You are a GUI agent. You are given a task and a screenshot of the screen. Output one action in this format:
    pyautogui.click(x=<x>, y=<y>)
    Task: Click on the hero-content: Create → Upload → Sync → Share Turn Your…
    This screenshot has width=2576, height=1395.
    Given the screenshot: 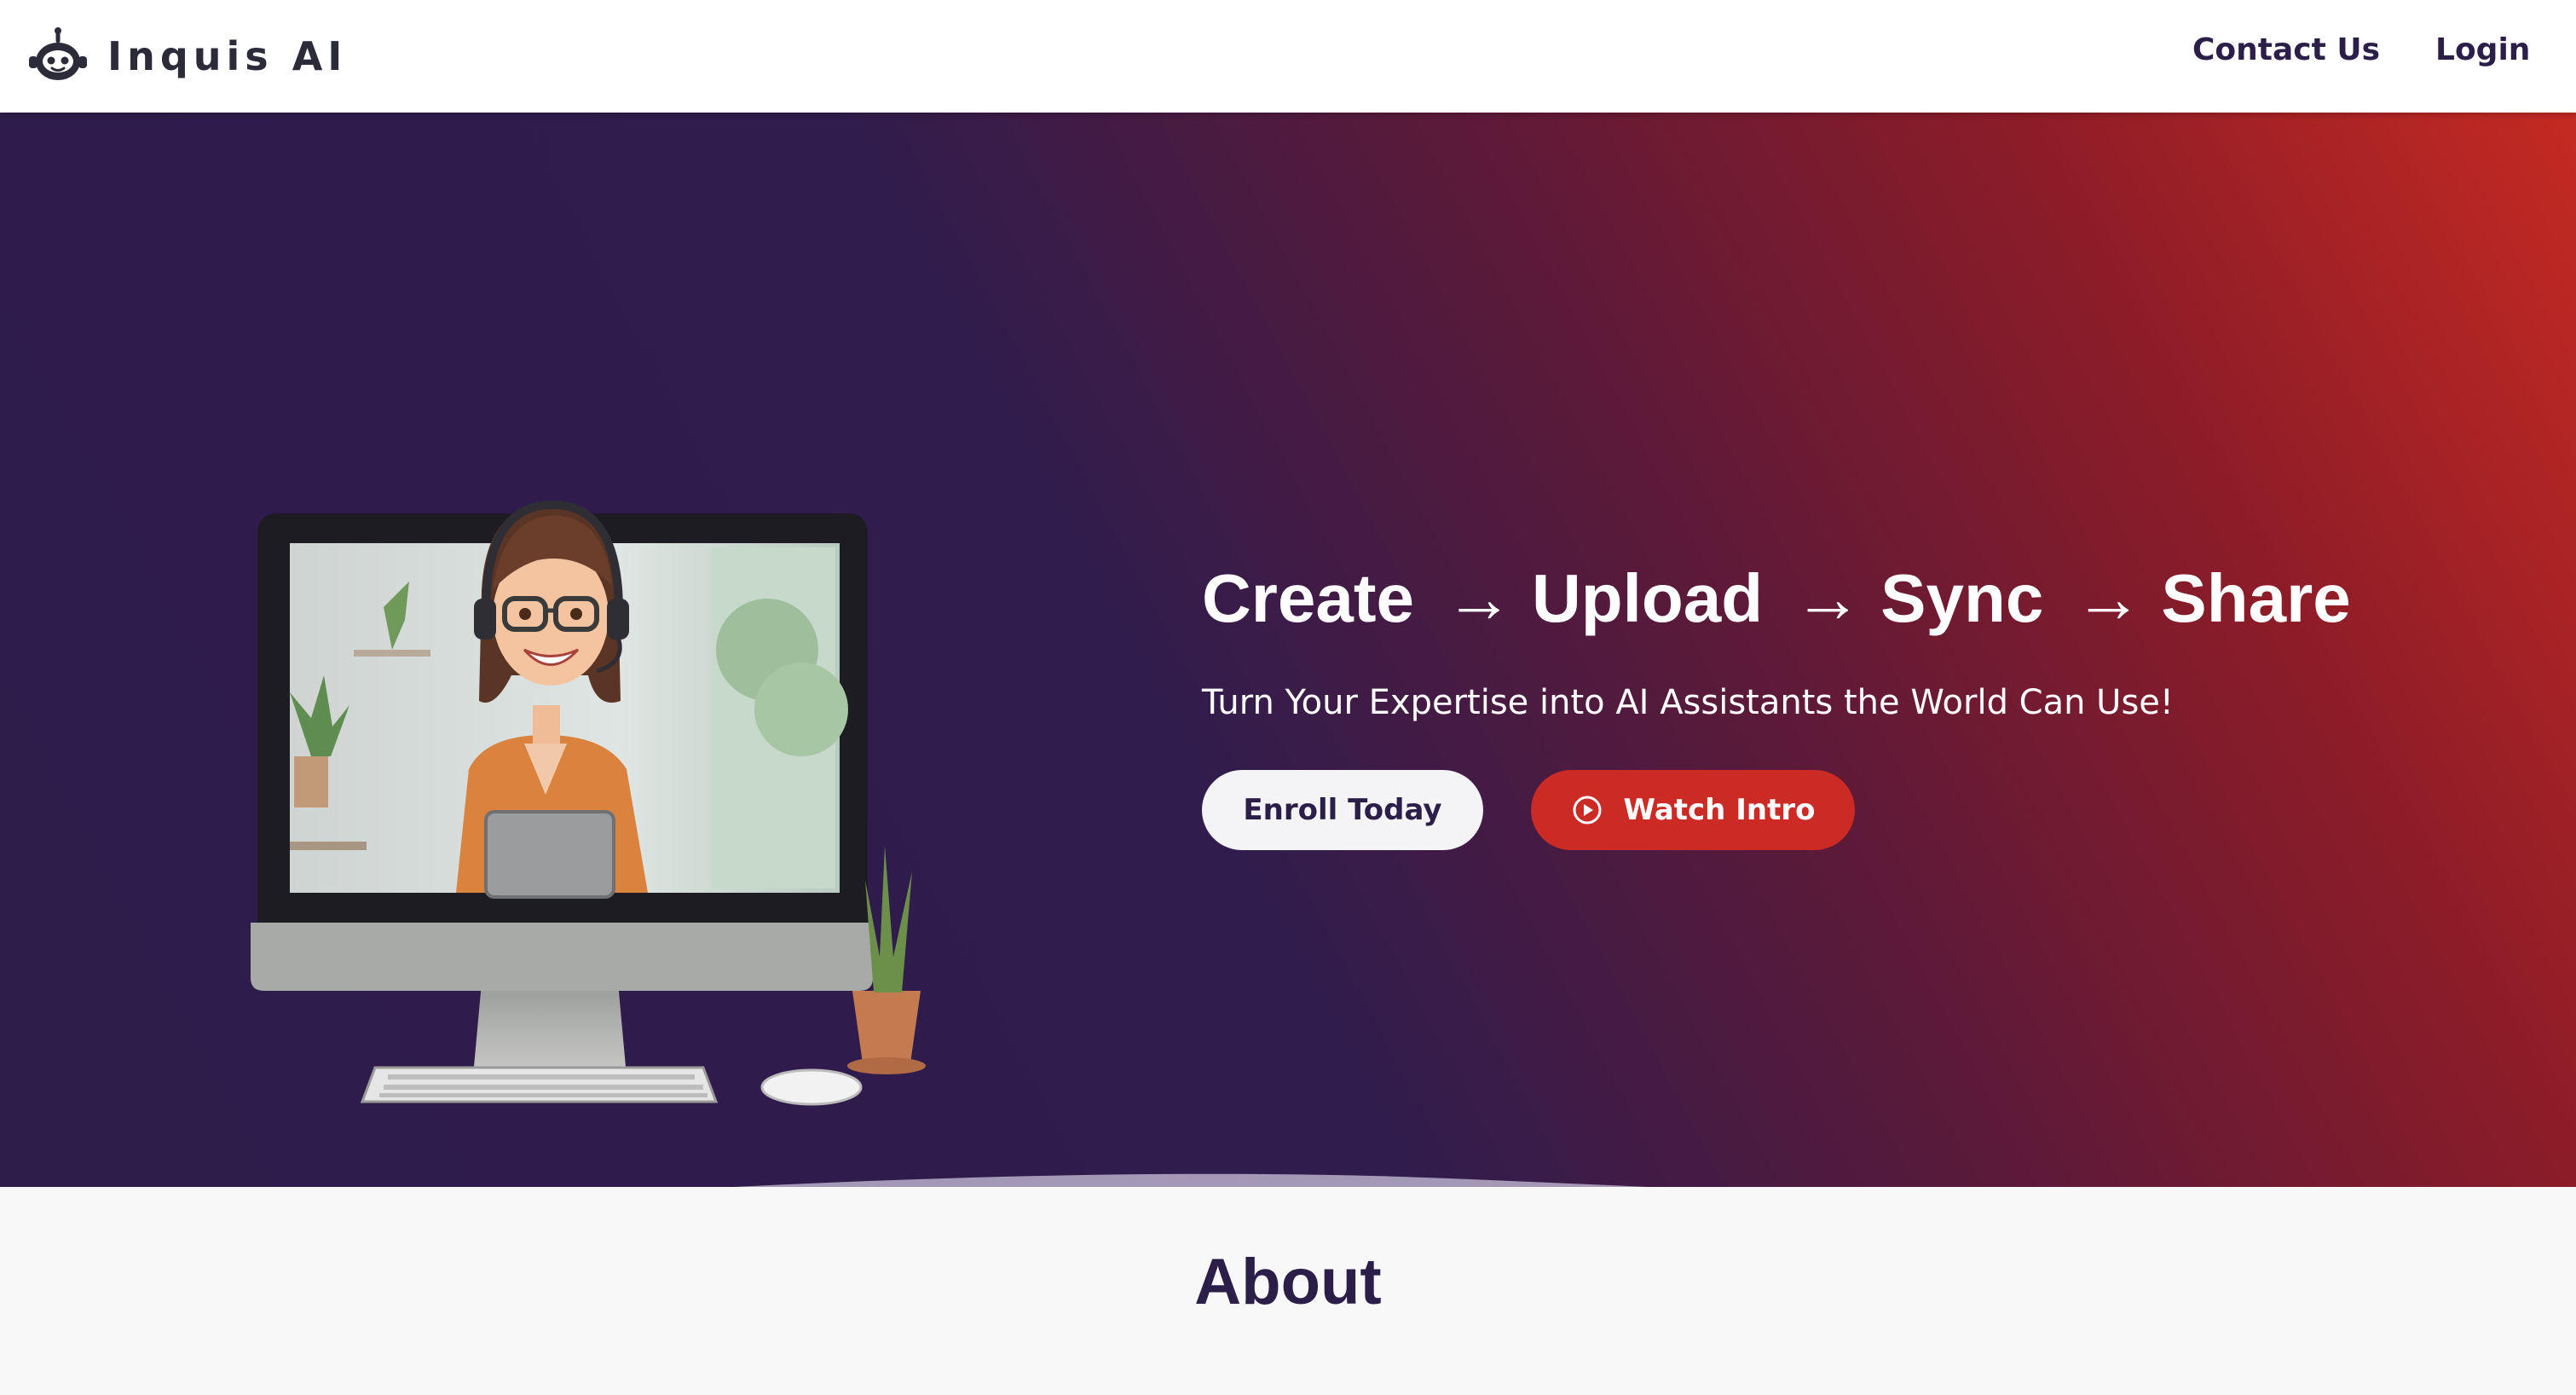 What is the action you would take?
    pyautogui.click(x=1832, y=682)
    